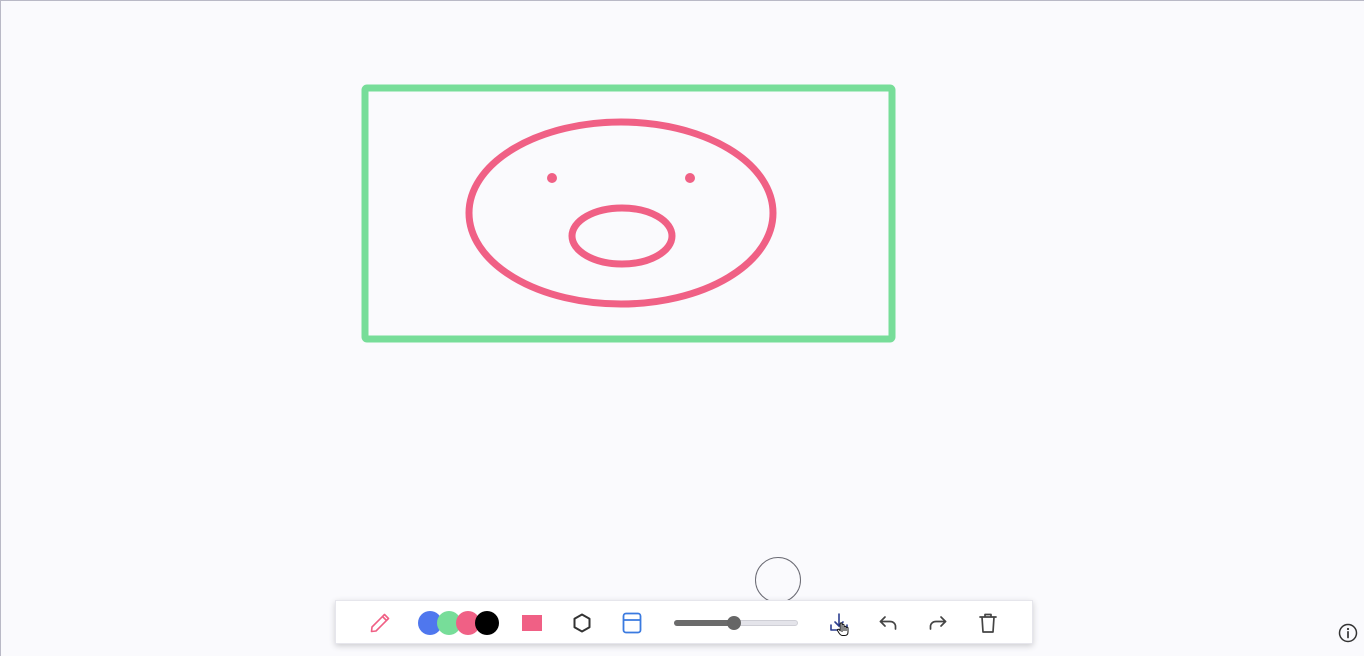  I want to click on redo-button, so click(938, 623).